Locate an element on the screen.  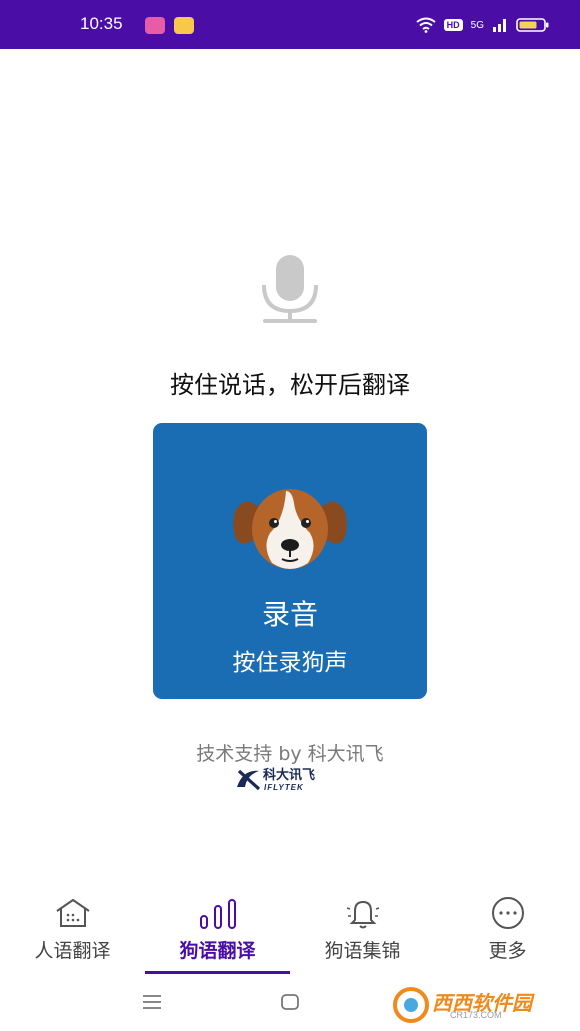
hd-badge: HD is located at coordinates (453, 25).